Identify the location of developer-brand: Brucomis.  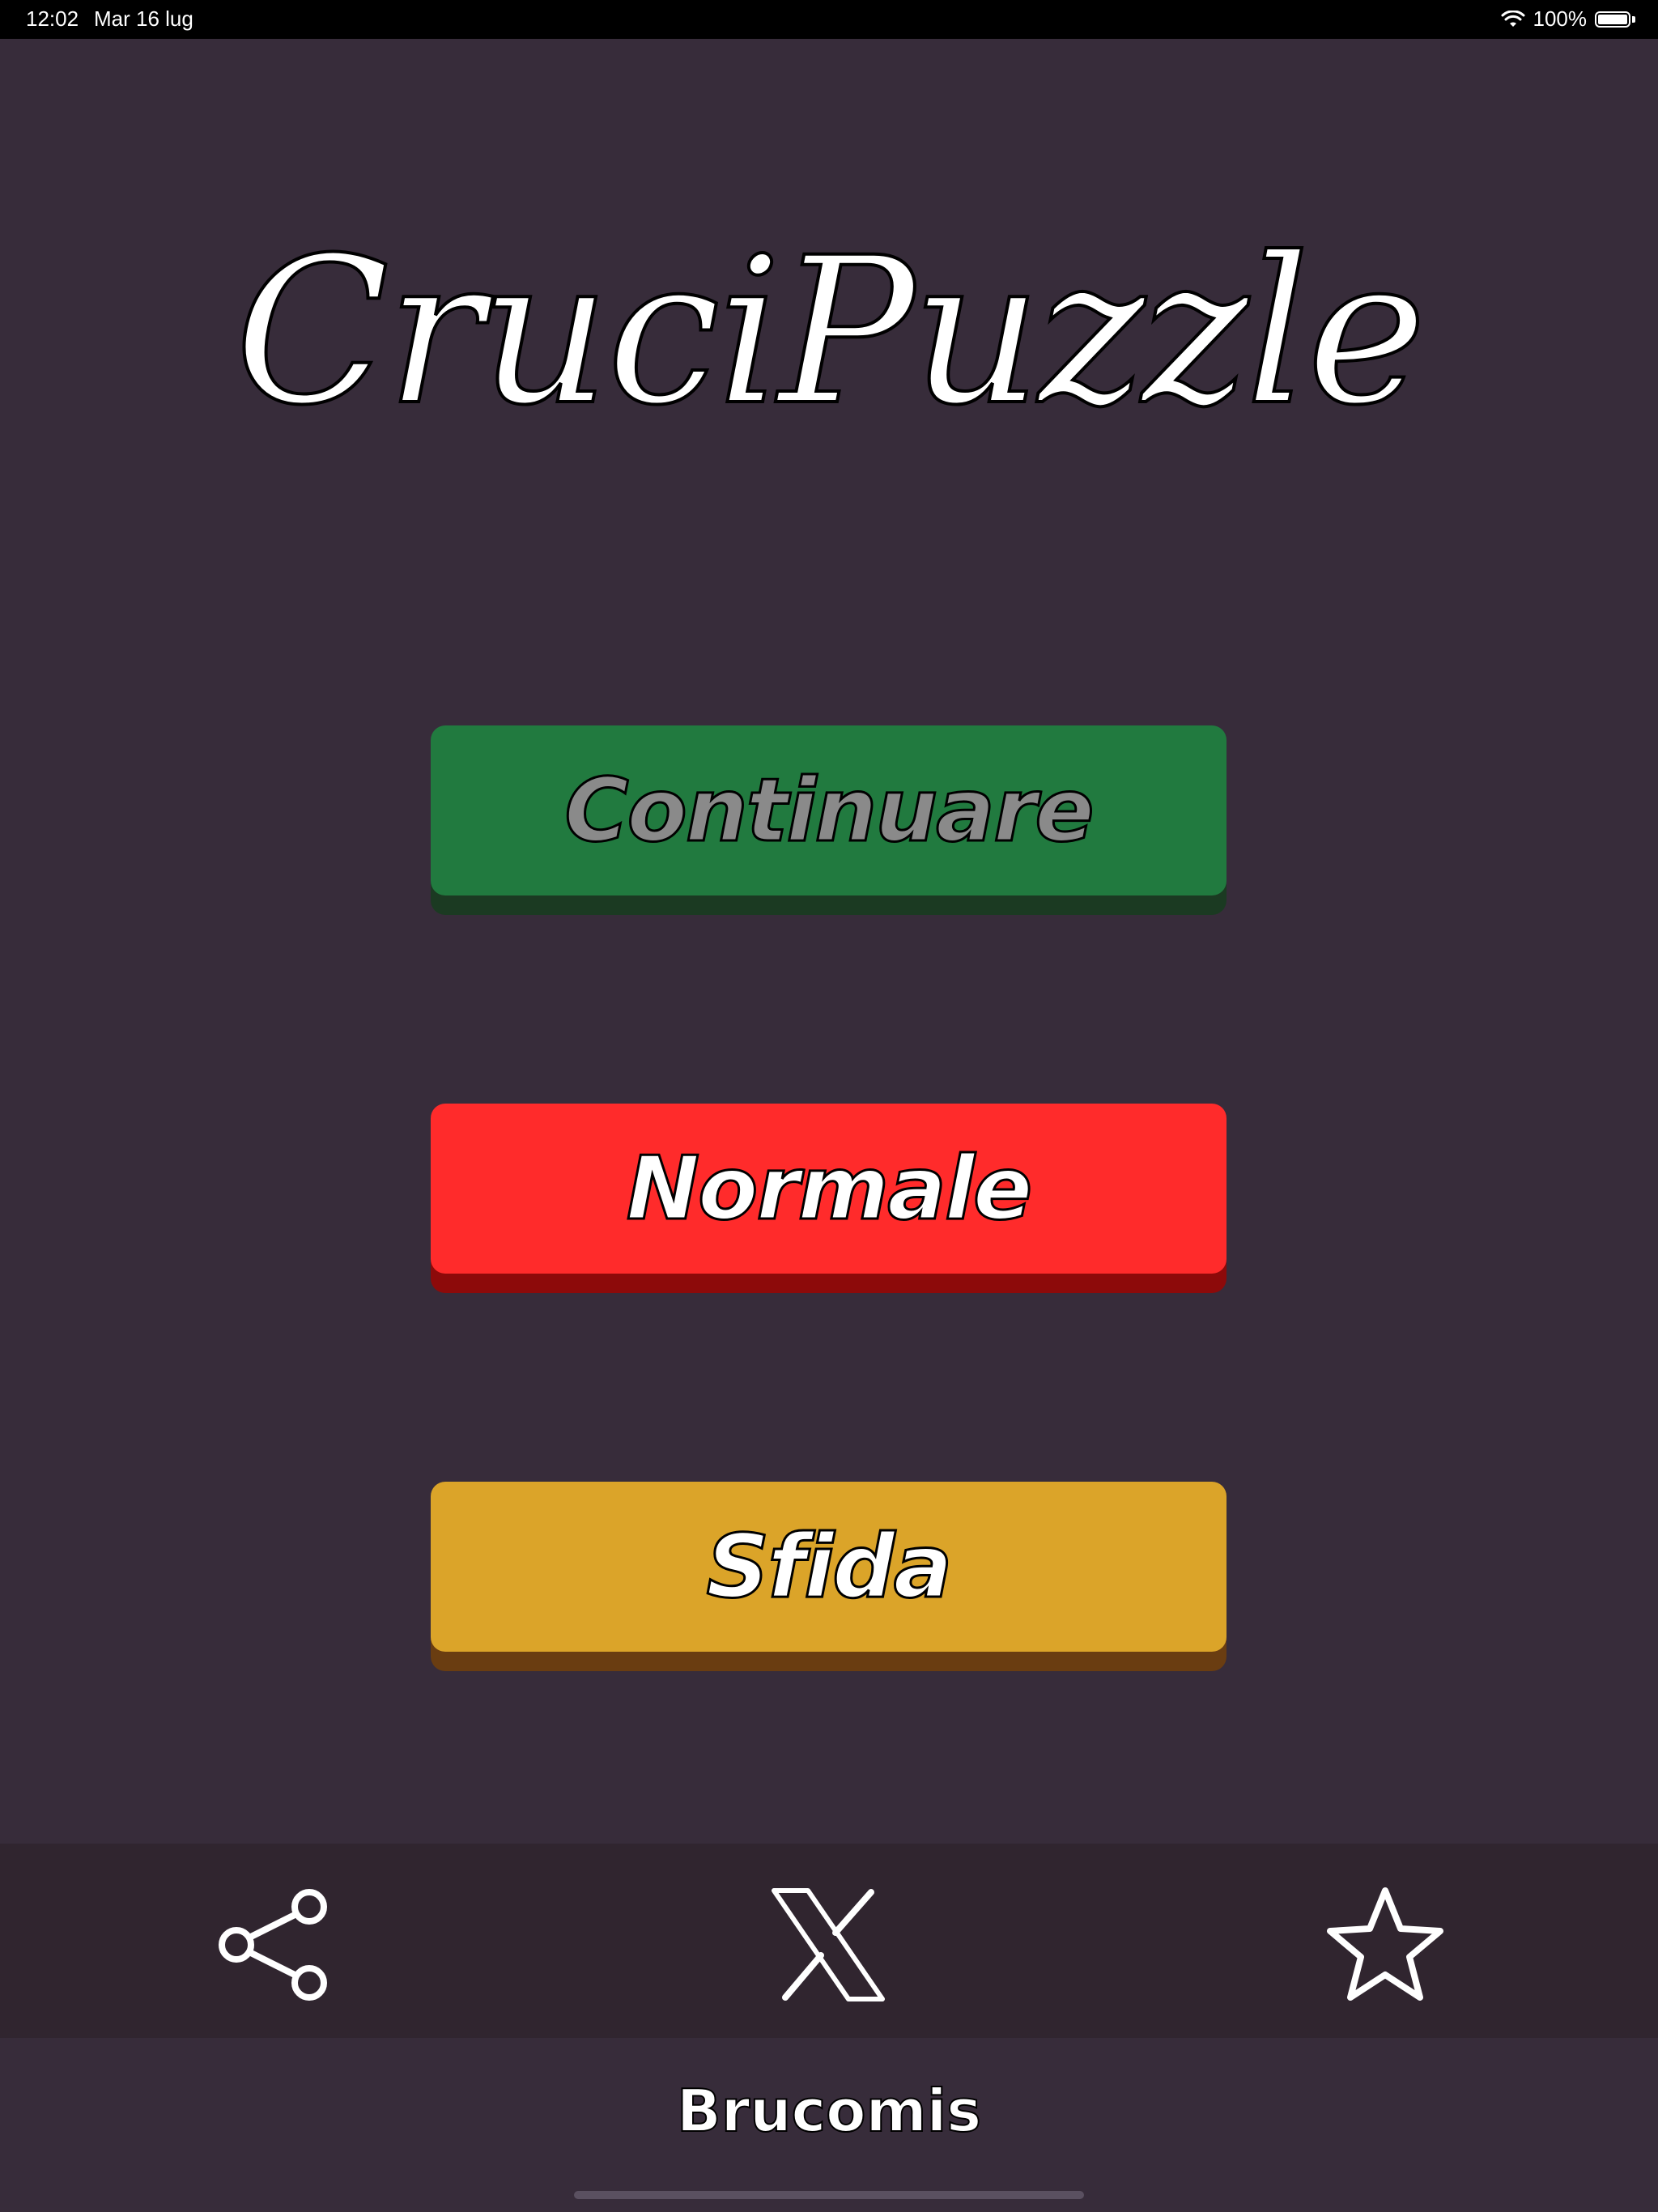
(829, 2111).